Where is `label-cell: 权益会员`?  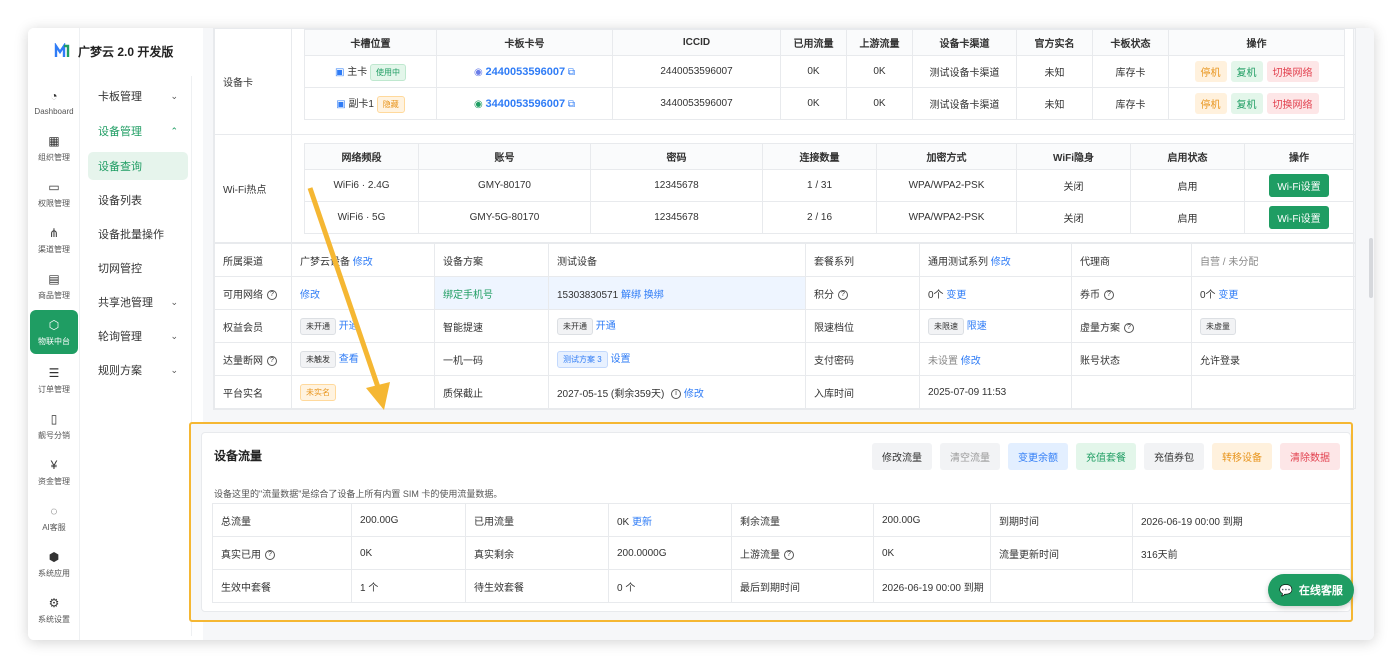
label-cell: 权益会员 is located at coordinates (253, 326).